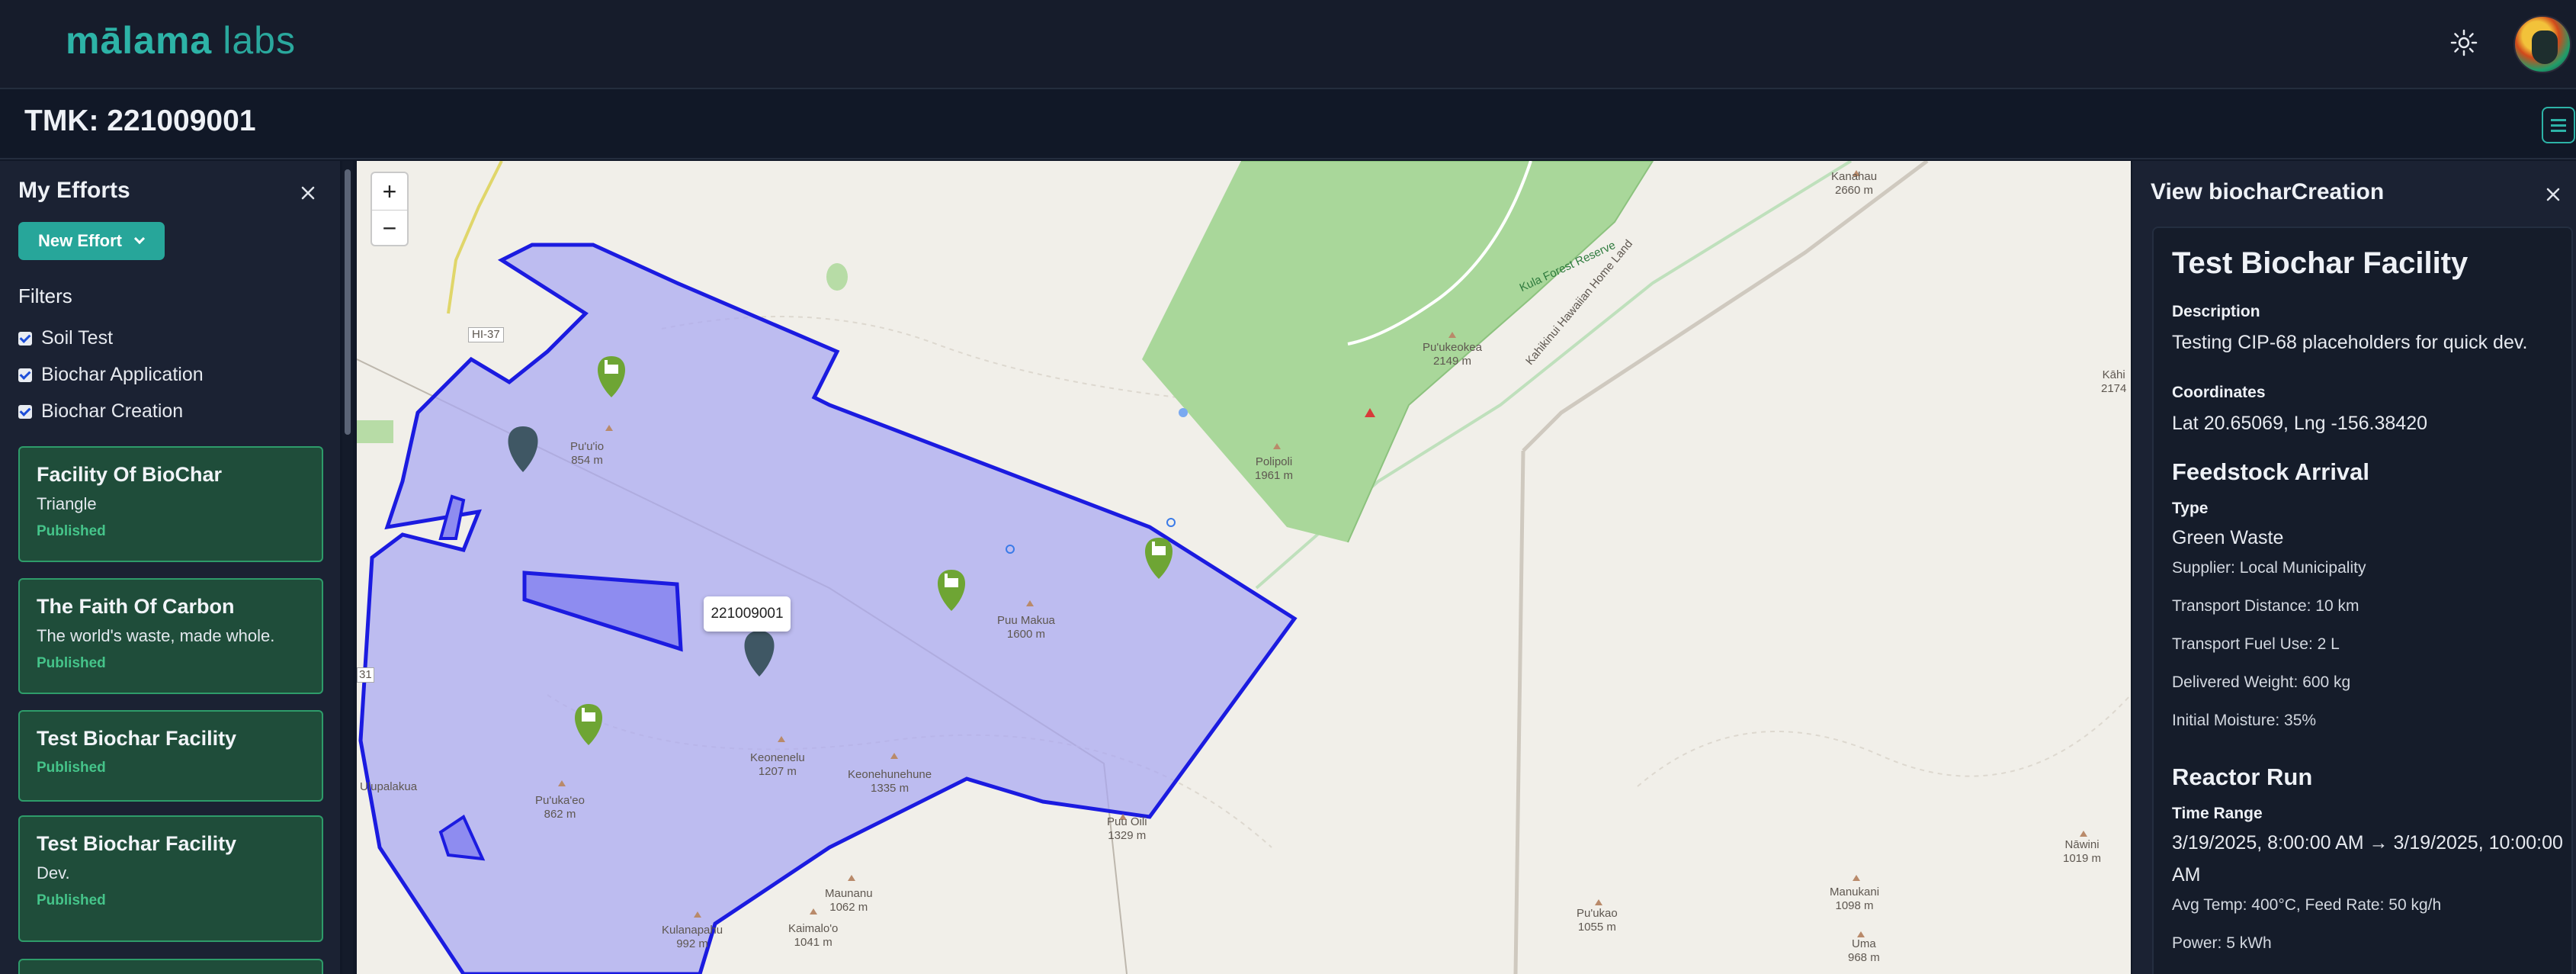  Describe the element at coordinates (2186, 875) in the screenshot. I see `time-range-value-cont: AM` at that location.